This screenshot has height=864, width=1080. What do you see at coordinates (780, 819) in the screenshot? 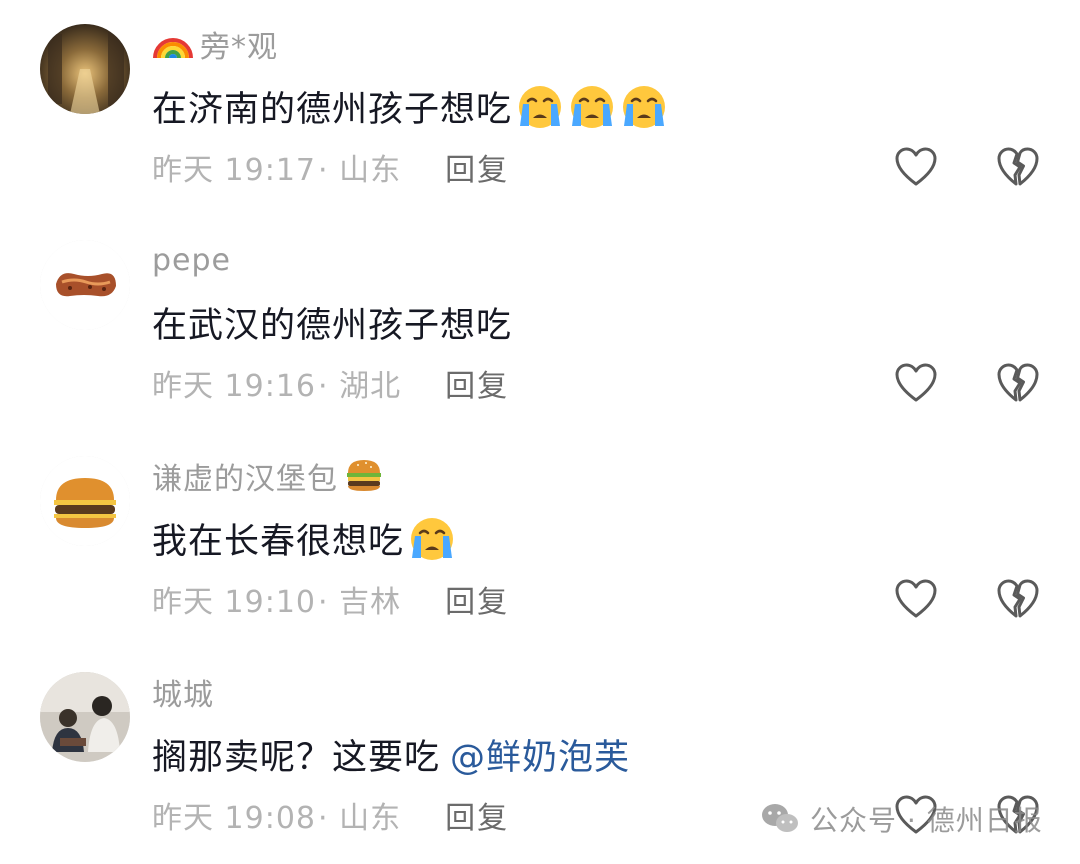
I see `wechat-icon` at bounding box center [780, 819].